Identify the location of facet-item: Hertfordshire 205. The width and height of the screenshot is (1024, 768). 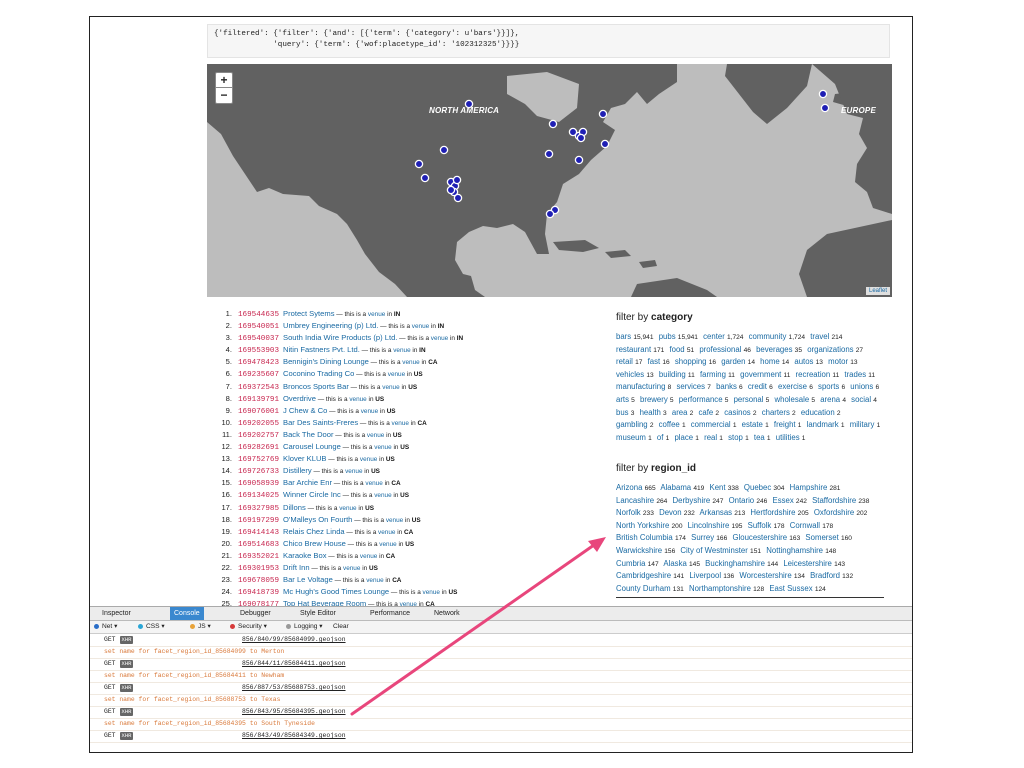
(779, 512).